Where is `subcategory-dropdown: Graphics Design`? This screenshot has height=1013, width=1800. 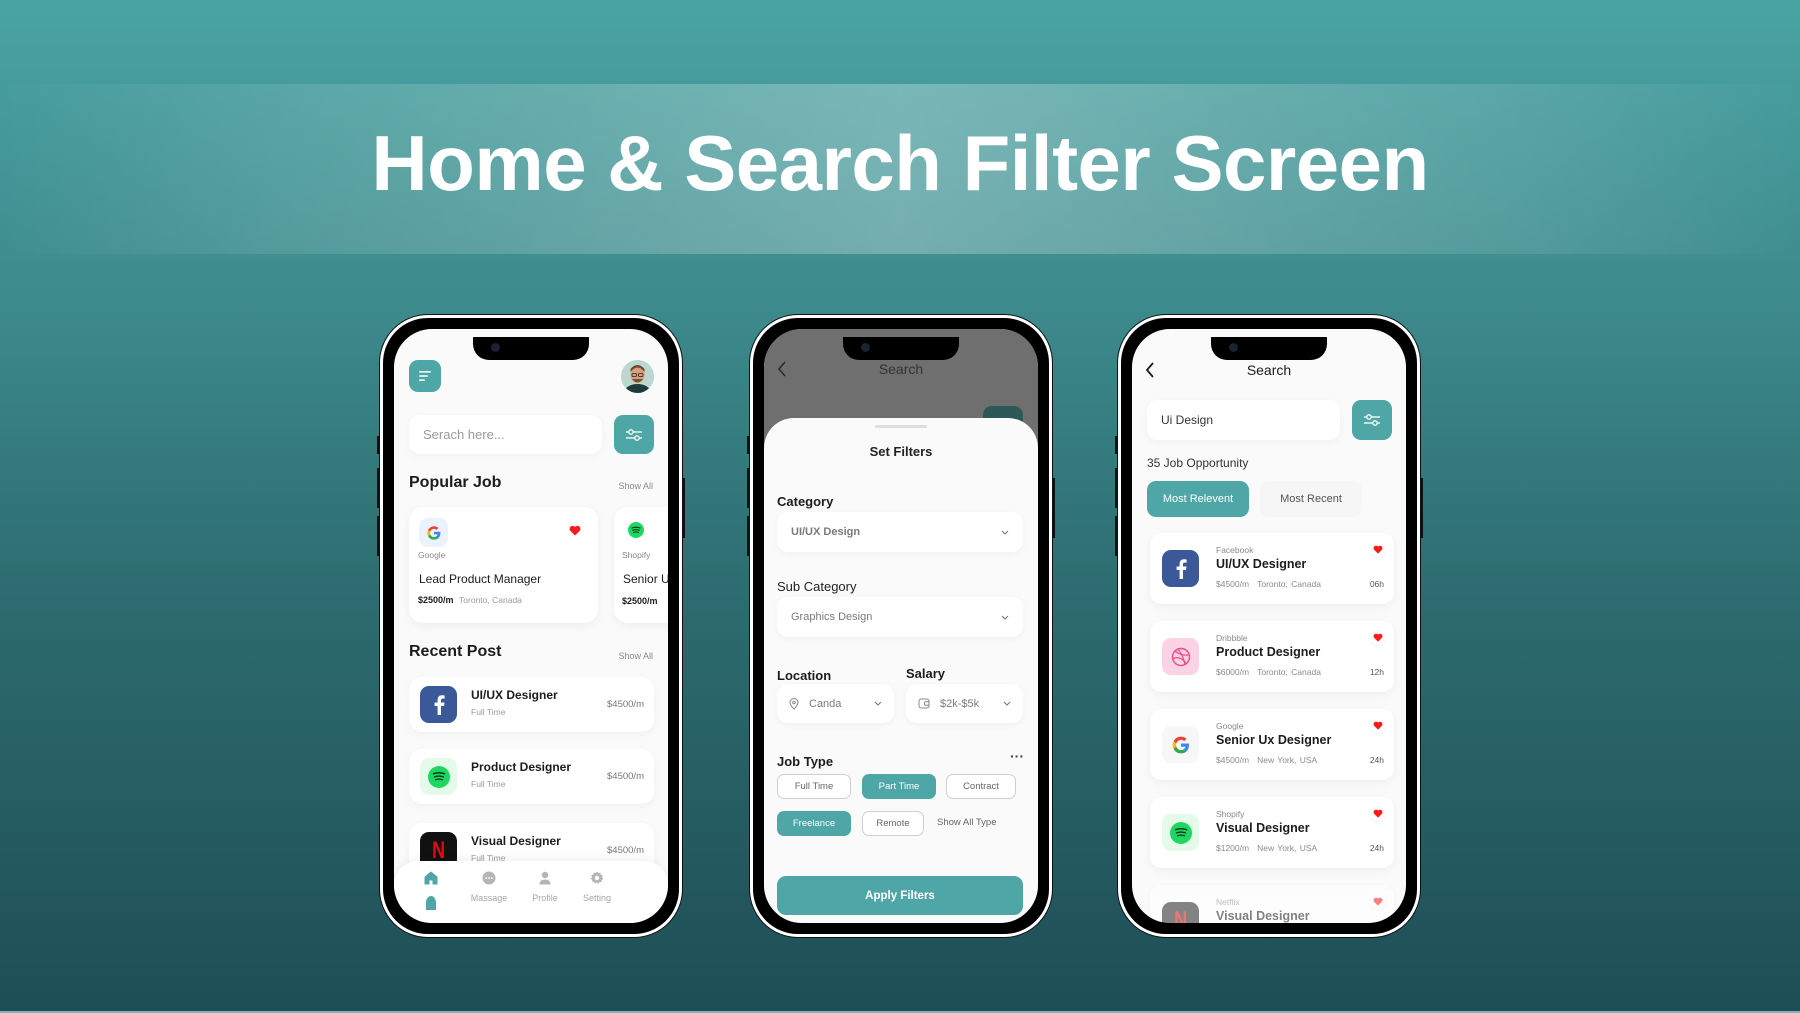 subcategory-dropdown: Graphics Design is located at coordinates (900, 617).